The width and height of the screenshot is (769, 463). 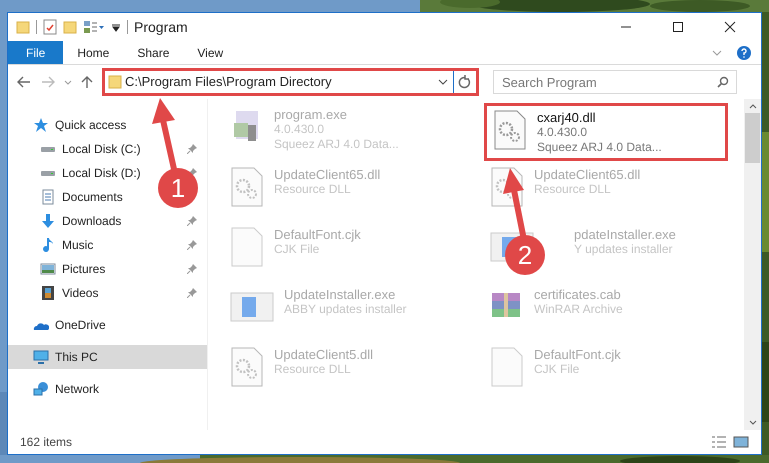 What do you see at coordinates (624, 249) in the screenshot?
I see `file-detail: Y updates installer` at bounding box center [624, 249].